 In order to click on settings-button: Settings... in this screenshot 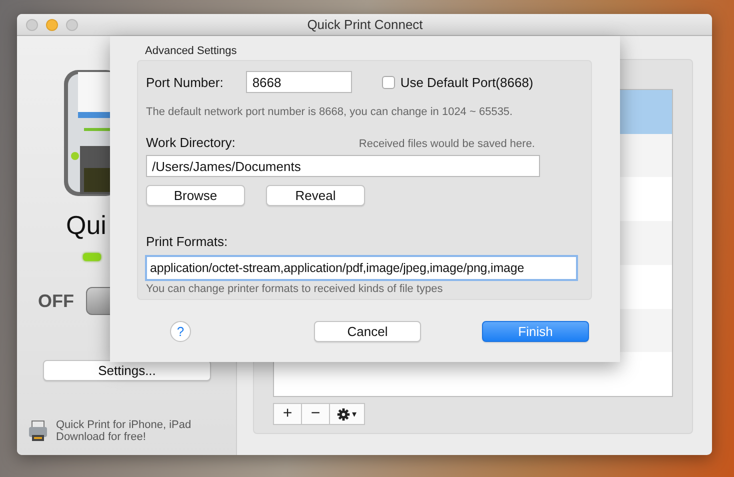, I will do `click(127, 370)`.